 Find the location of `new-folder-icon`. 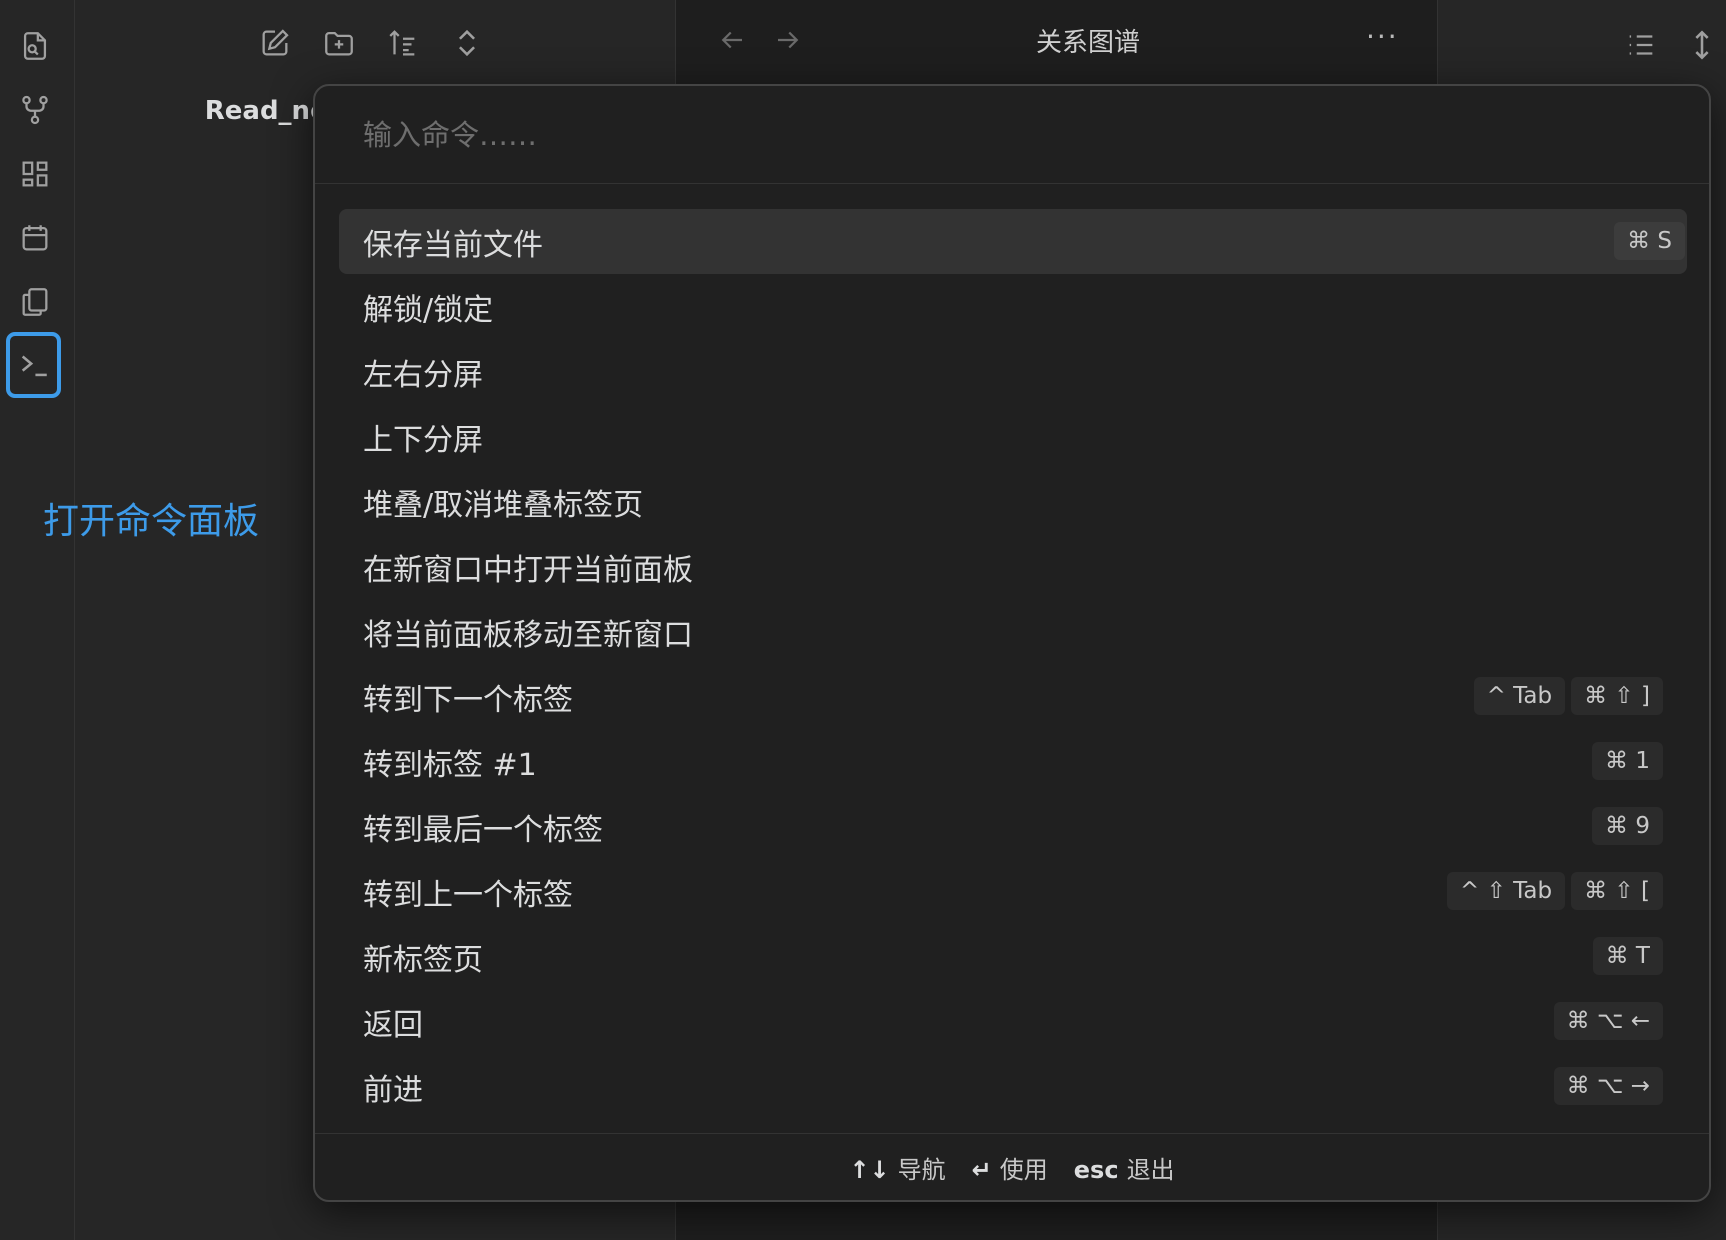

new-folder-icon is located at coordinates (339, 43).